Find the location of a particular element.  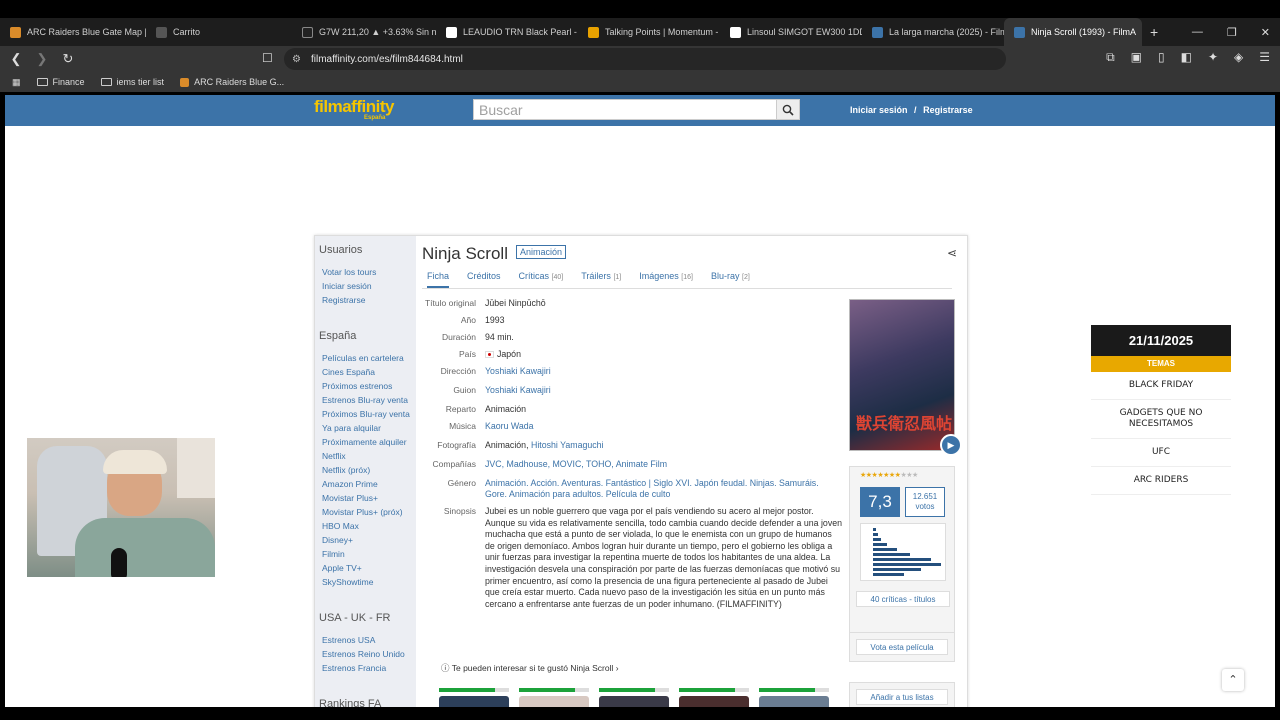

nav-link: Estrenos Blu-ray venta is located at coordinates (369, 400).